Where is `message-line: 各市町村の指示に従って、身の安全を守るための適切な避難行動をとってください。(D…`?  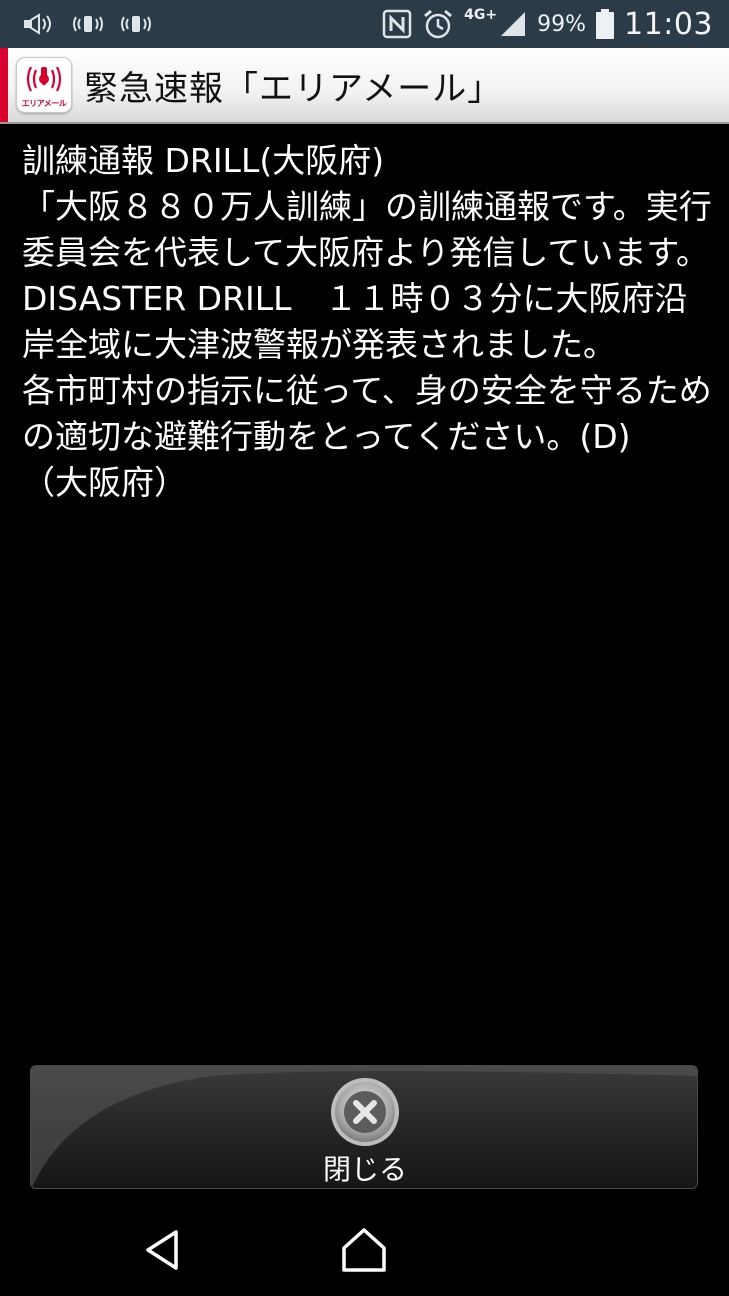
message-line: 各市町村の指示に従って、身の安全を守るための適切な避難行動をとってください。(D… is located at coordinates (367, 413).